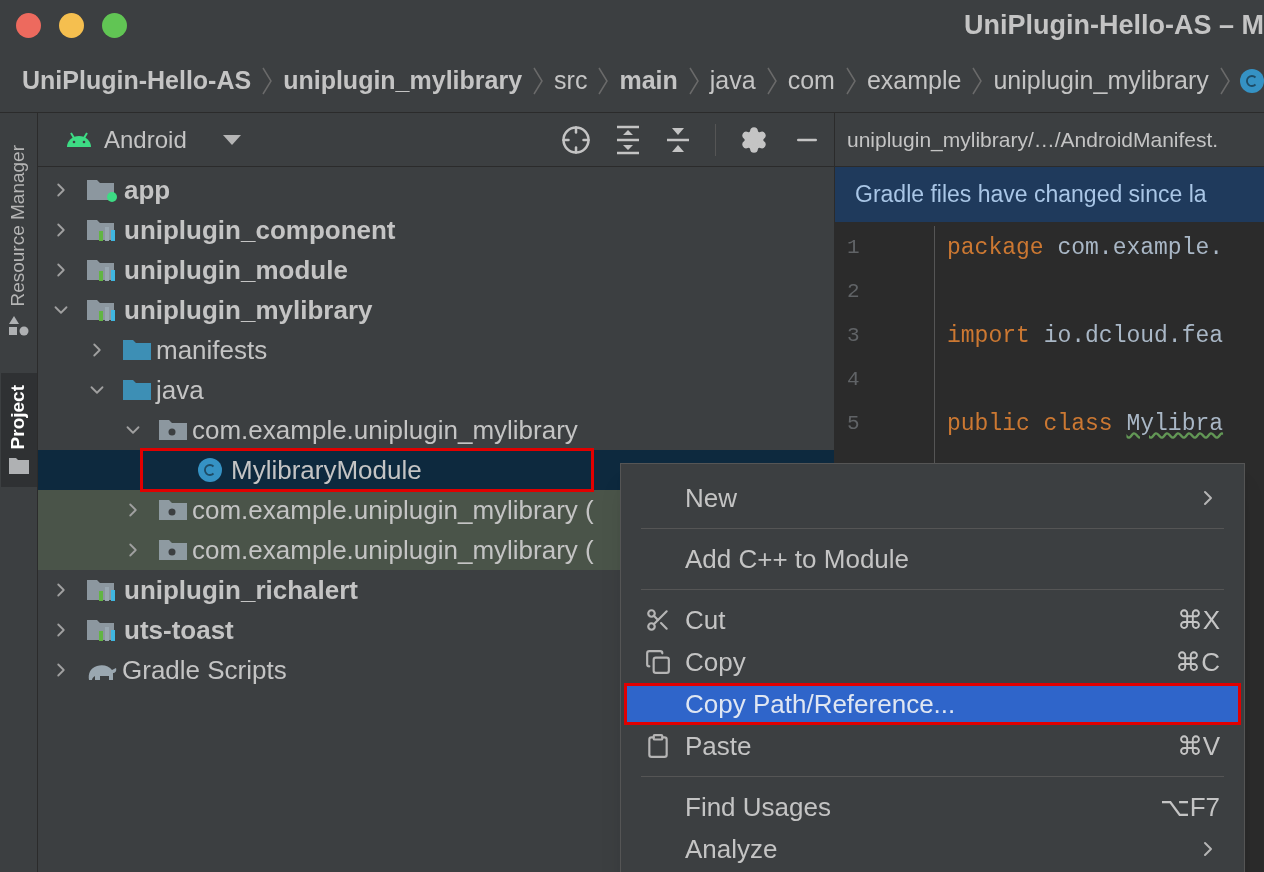  I want to click on tree-row: app, so click(436, 190).